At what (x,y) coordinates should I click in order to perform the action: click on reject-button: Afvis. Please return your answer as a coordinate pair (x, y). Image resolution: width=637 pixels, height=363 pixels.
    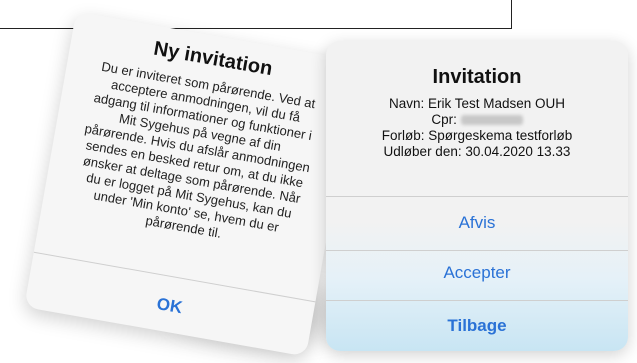
    Looking at the image, I should click on (477, 223).